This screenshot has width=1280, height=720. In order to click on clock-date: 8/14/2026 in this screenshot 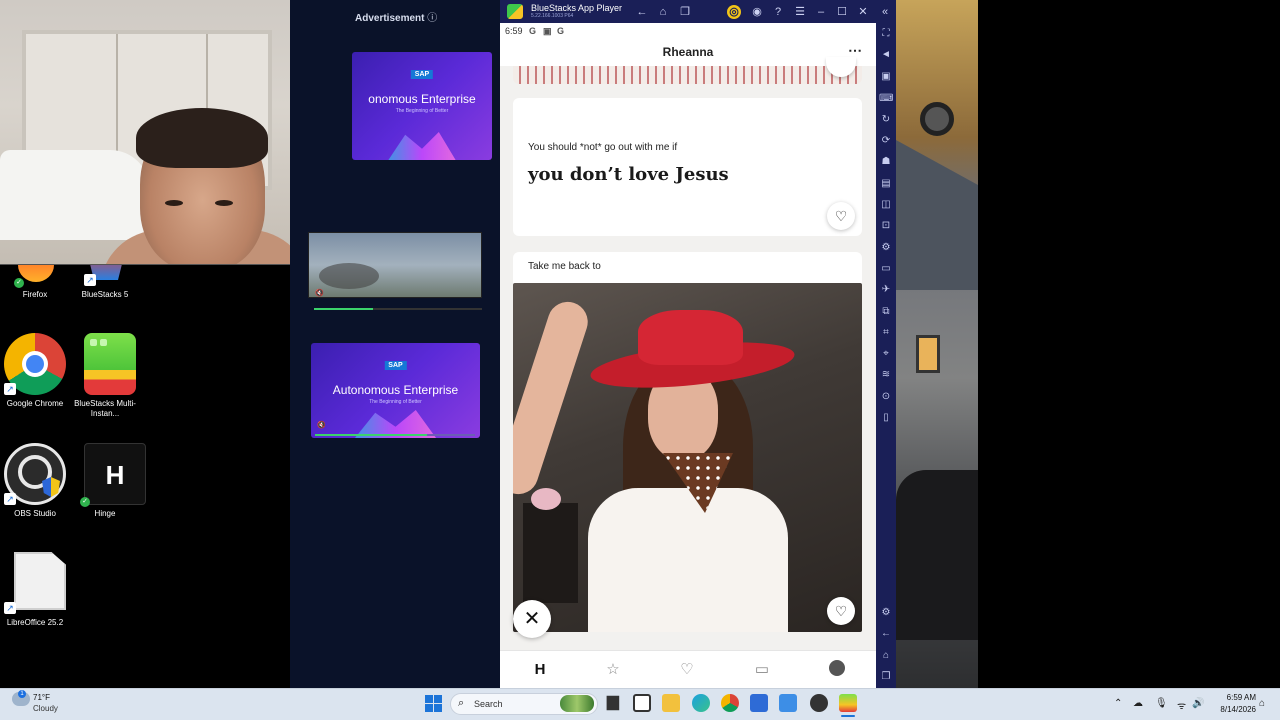, I will do `click(1231, 709)`.